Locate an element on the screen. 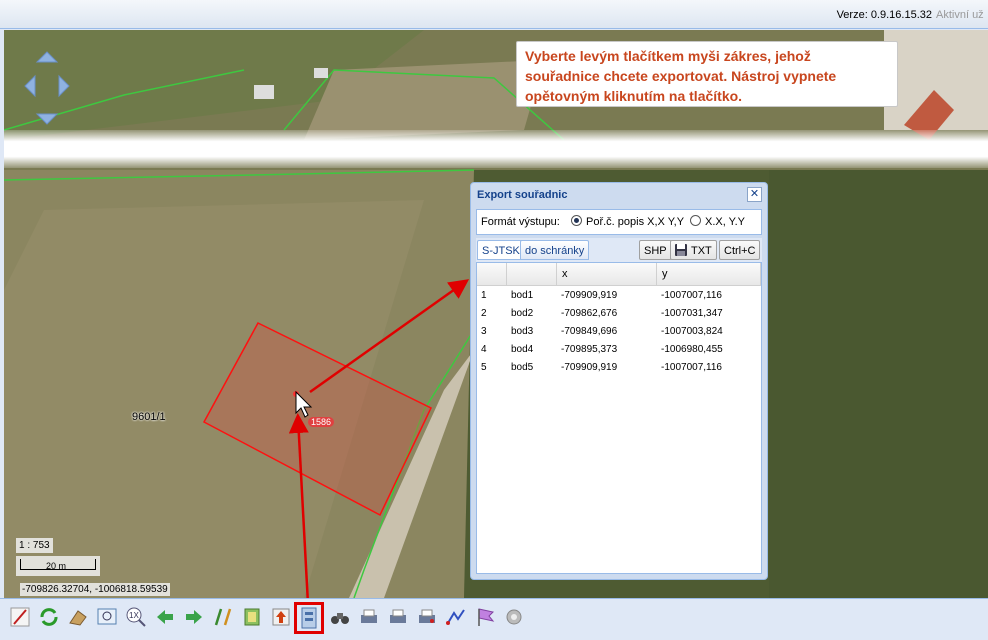 This screenshot has height=640, width=988. grid-header: x y is located at coordinates (619, 274).